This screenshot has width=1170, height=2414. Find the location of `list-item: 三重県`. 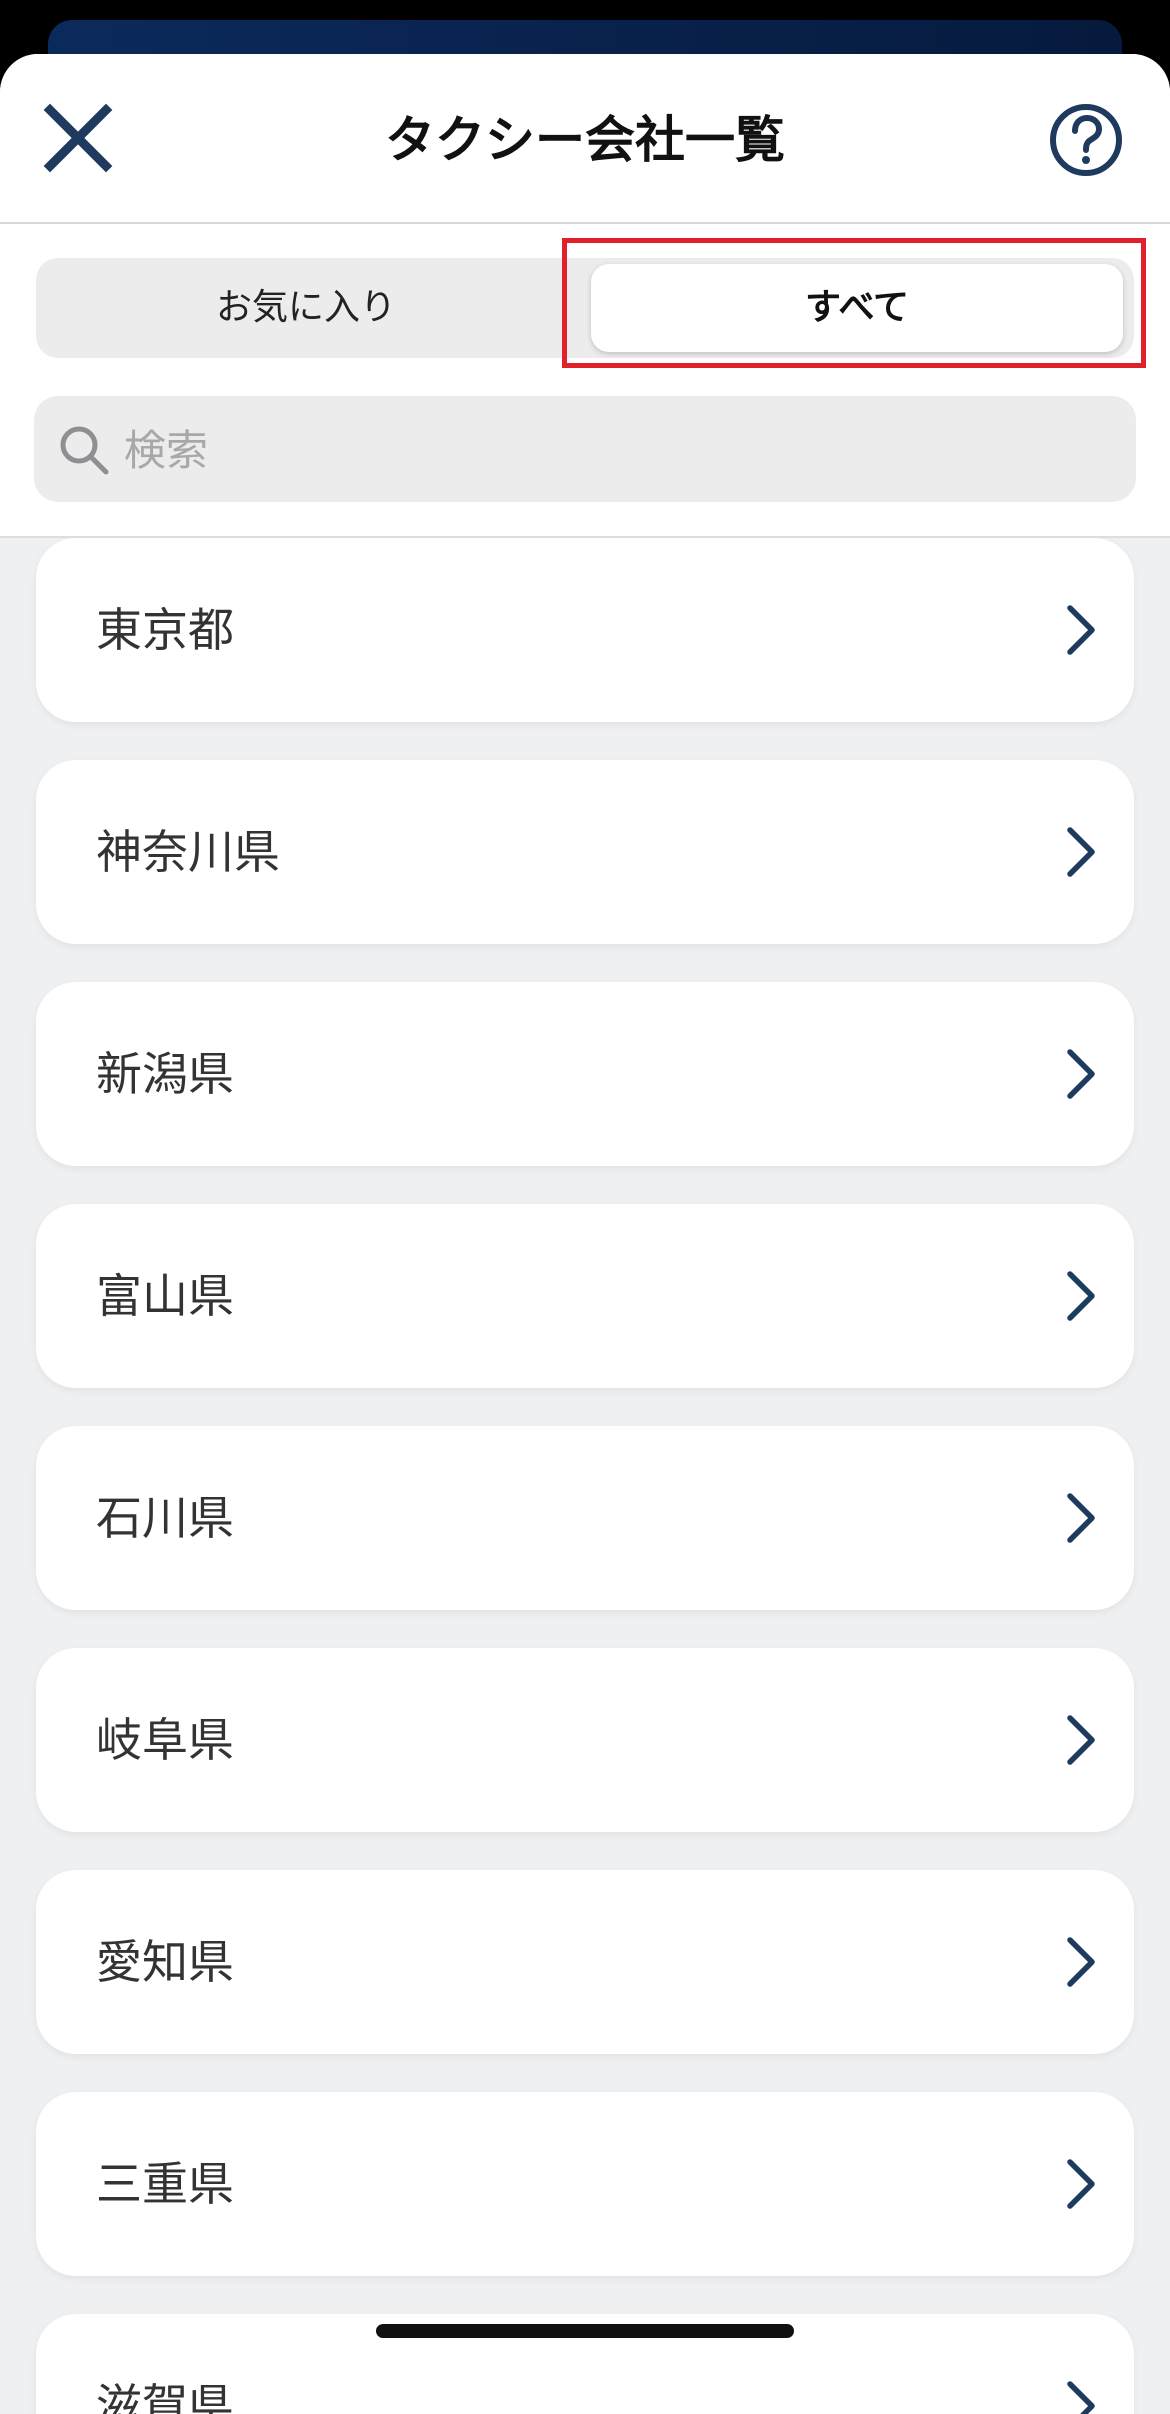

list-item: 三重県 is located at coordinates (585, 2184).